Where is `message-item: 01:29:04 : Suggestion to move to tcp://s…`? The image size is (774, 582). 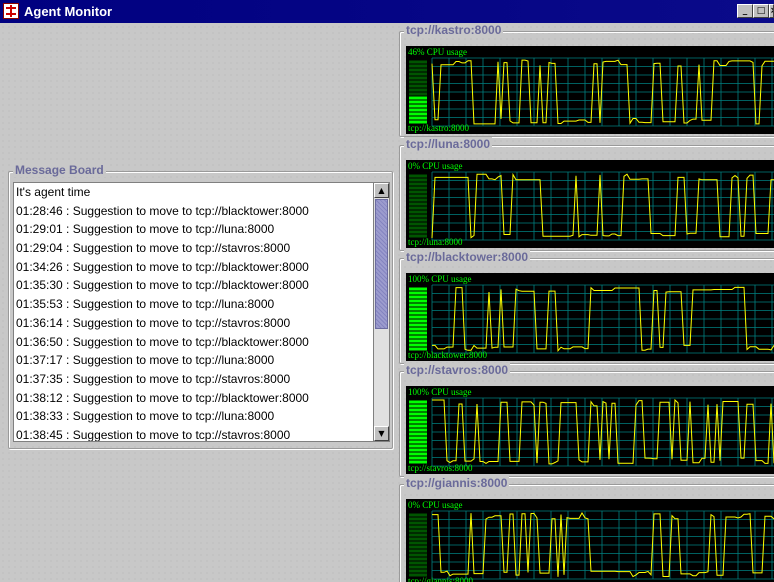 message-item: 01:29:04 : Suggestion to move to tcp://s… is located at coordinates (193, 248).